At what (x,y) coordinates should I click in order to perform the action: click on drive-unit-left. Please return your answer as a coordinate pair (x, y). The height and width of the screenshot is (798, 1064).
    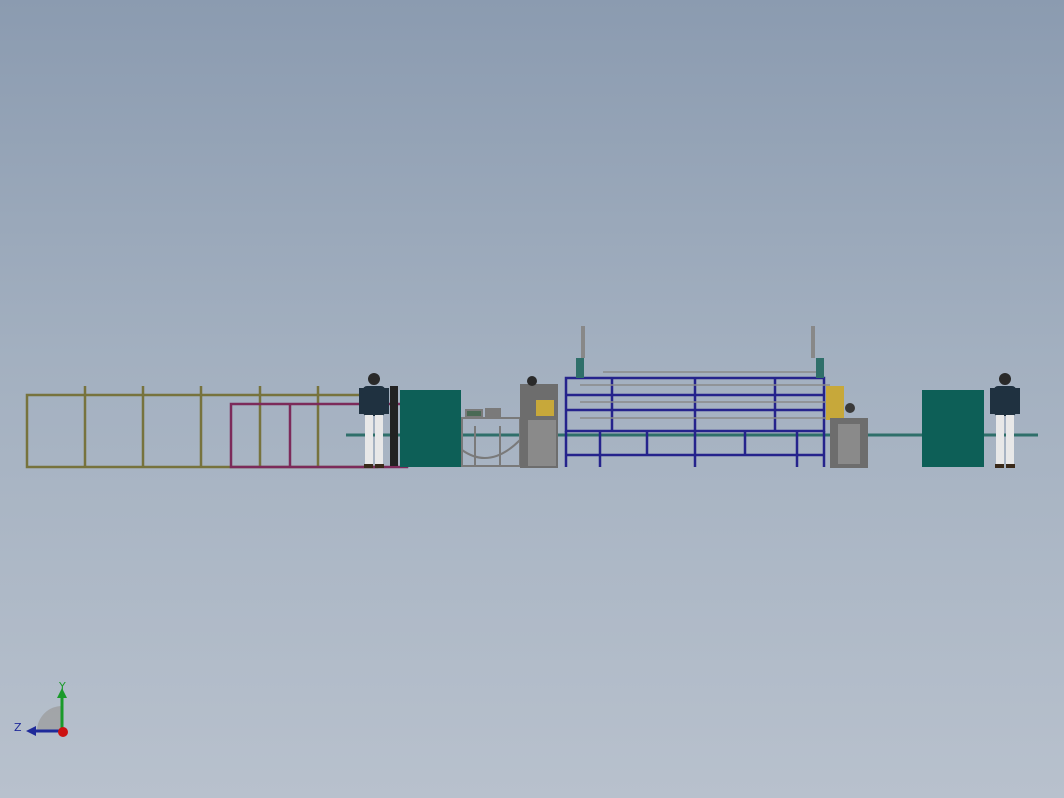
    Looking at the image, I should click on (539, 422).